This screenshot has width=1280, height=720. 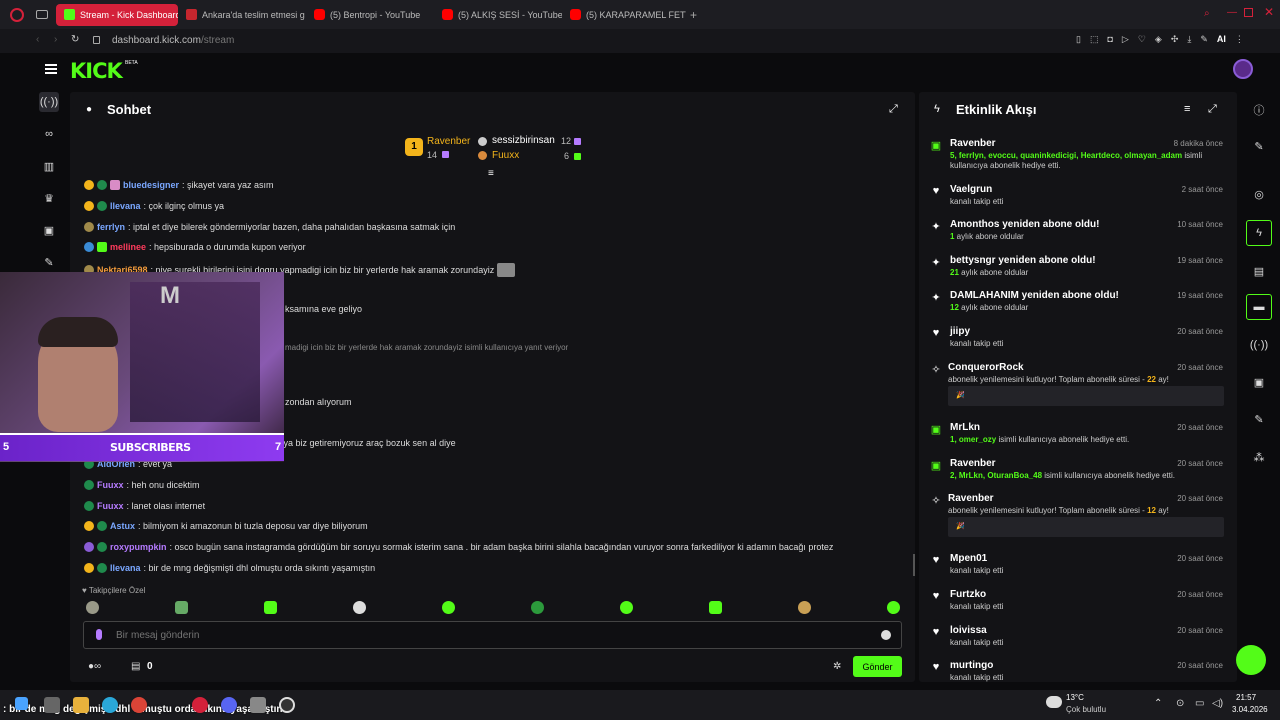 What do you see at coordinates (1054, 702) in the screenshot?
I see `weather-icon` at bounding box center [1054, 702].